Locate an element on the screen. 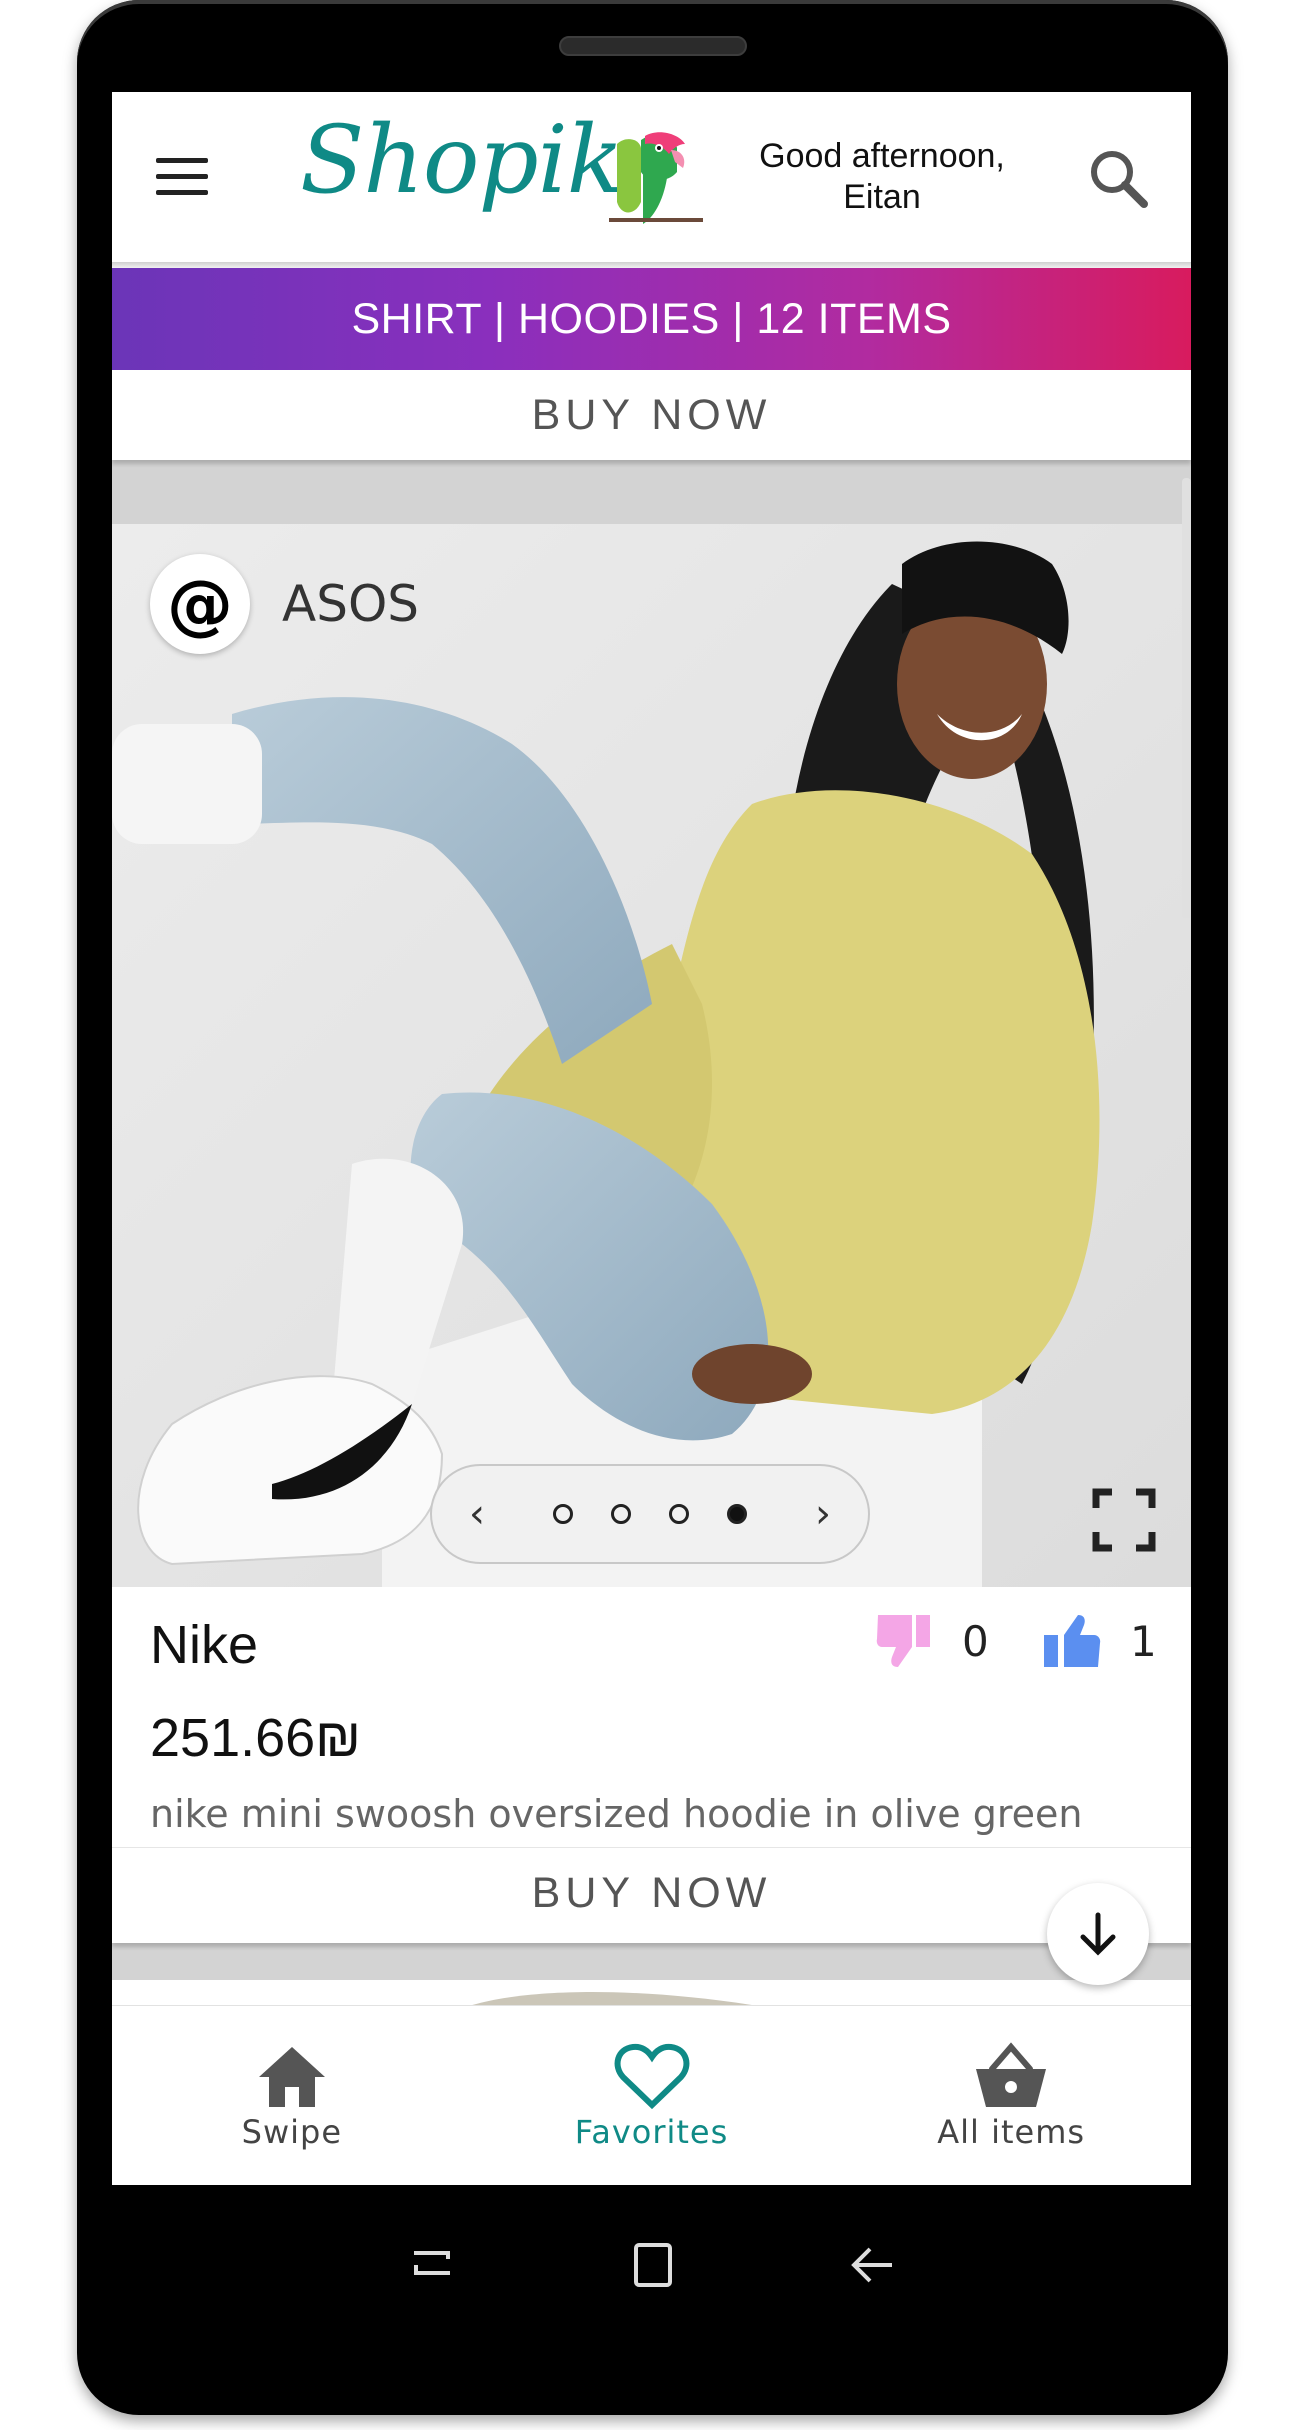 The image size is (1305, 2430). nav-item-favorites: Favorites is located at coordinates (652, 2095).